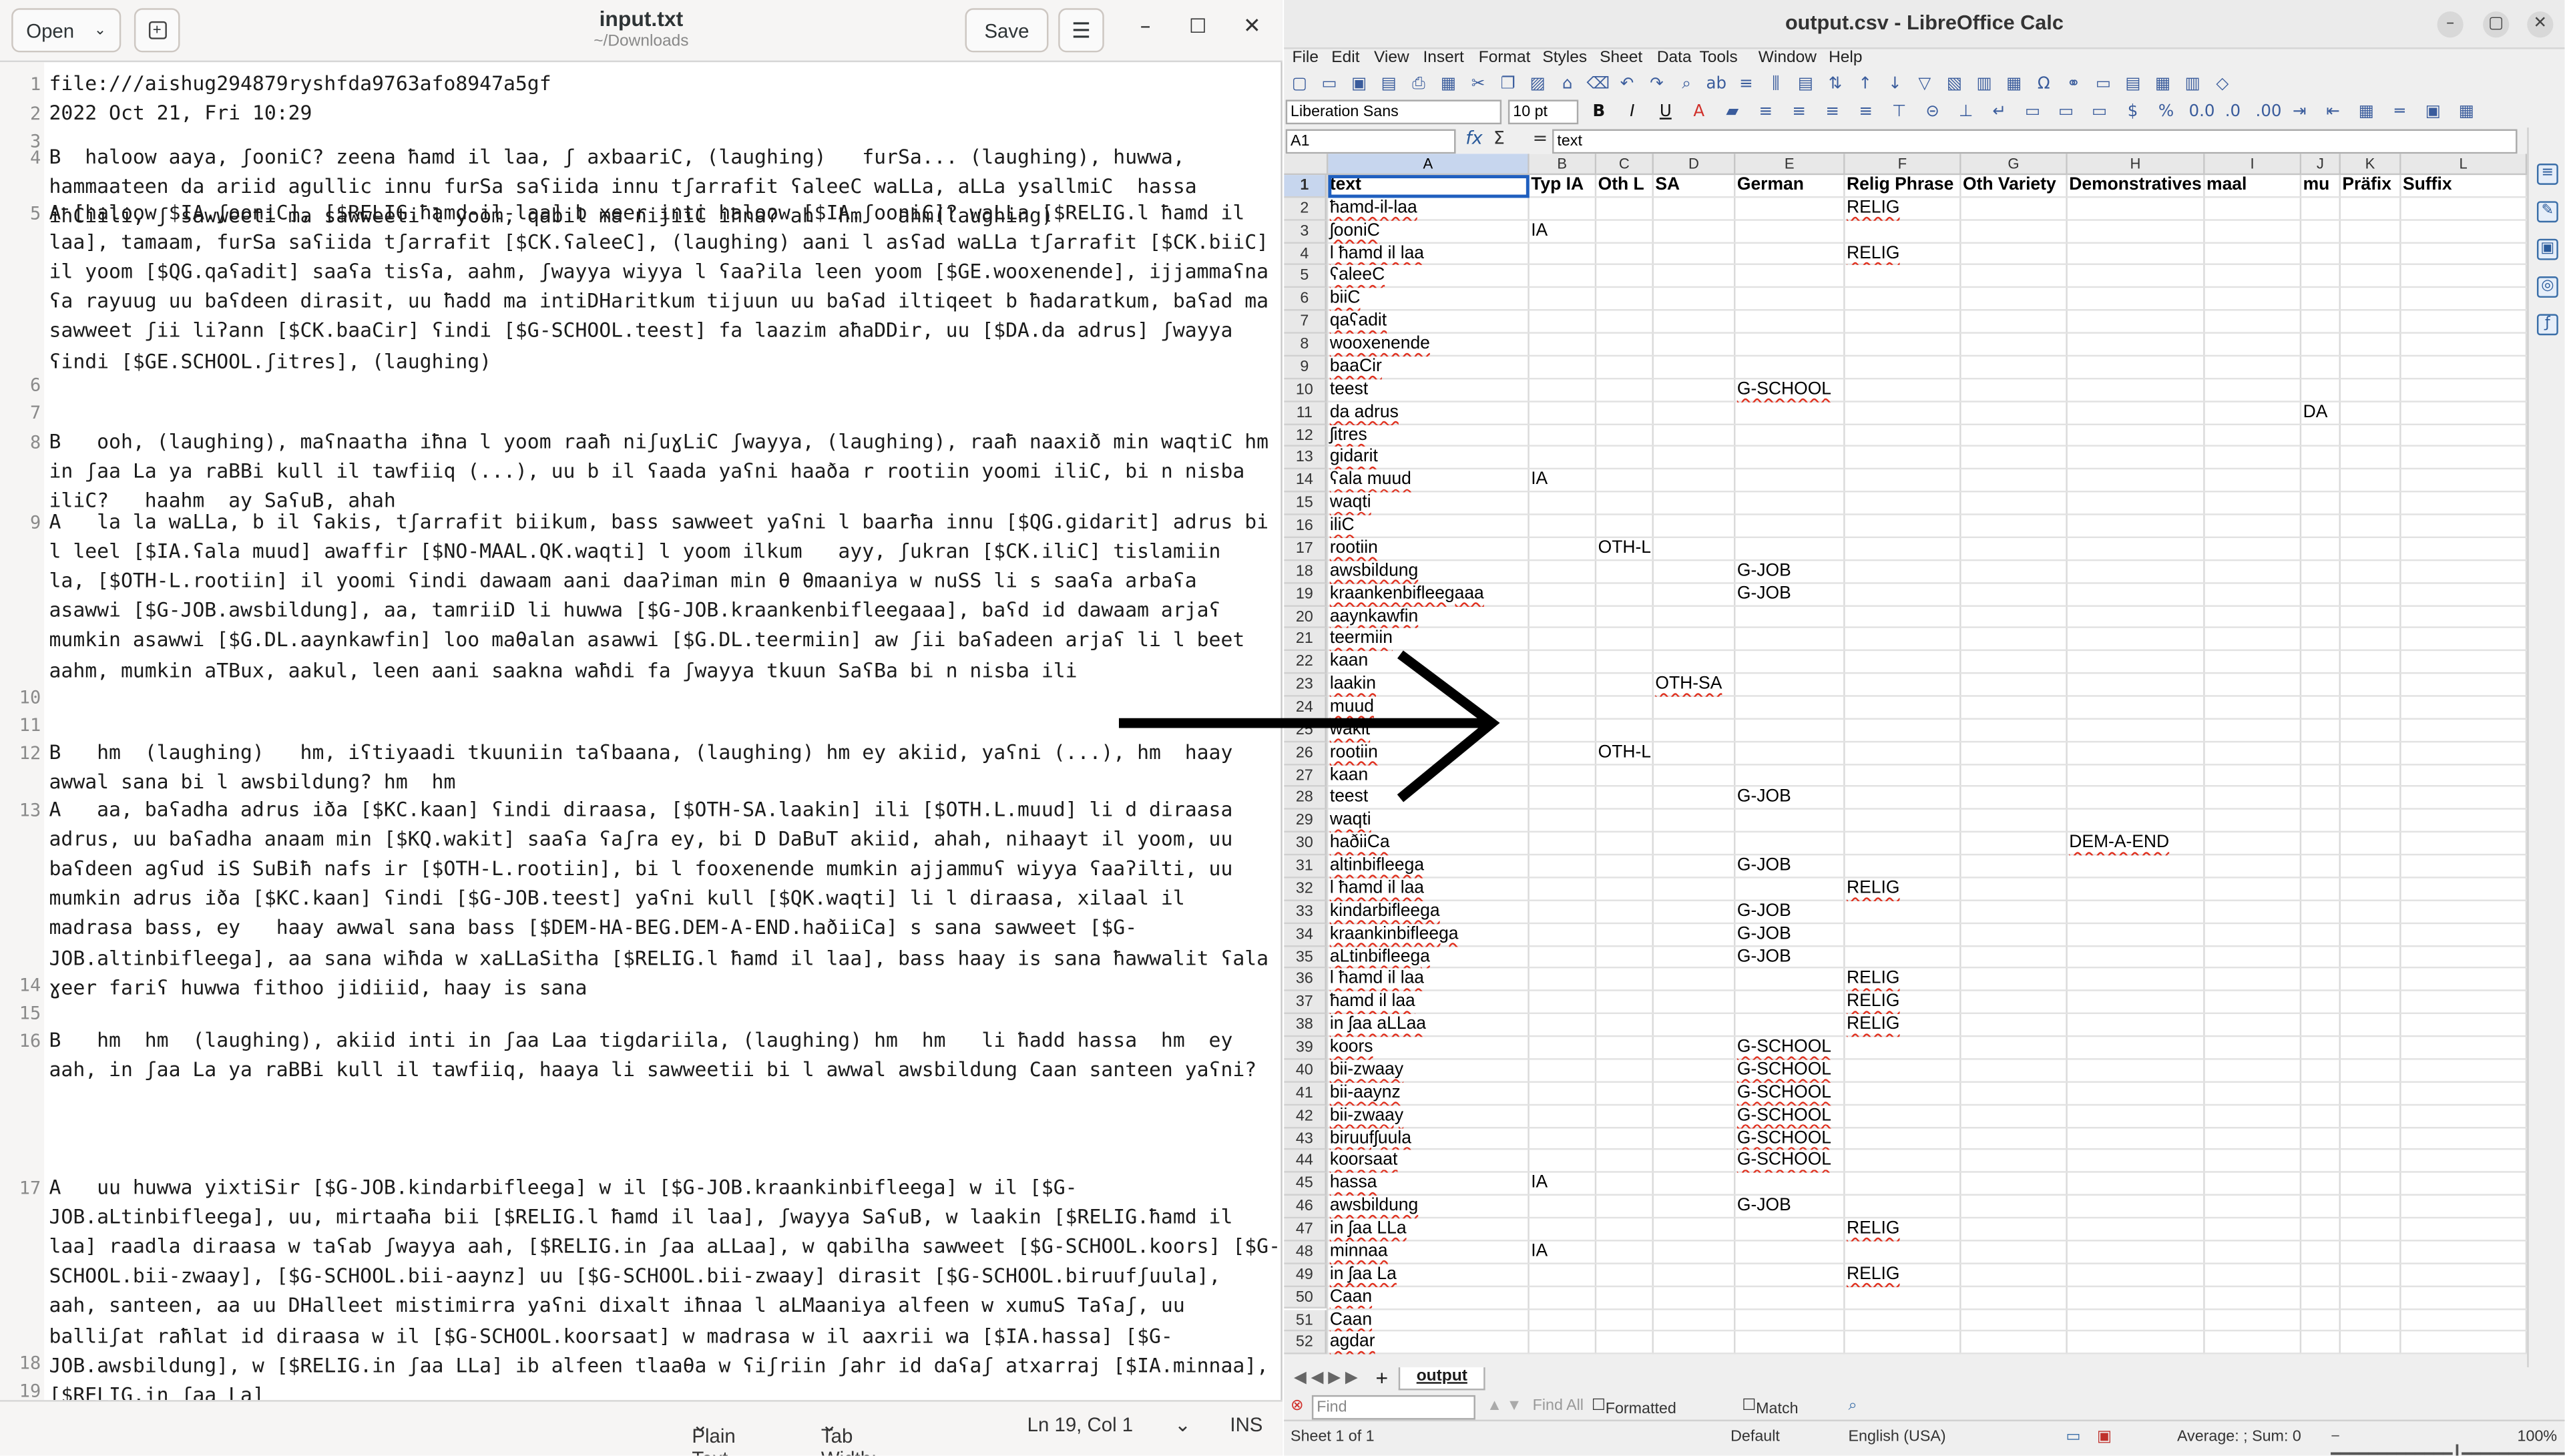 The width and height of the screenshot is (2565, 1456). Describe the element at coordinates (1491, 1025) in the screenshot. I see `cell: in ʃaa aLLaa` at that location.